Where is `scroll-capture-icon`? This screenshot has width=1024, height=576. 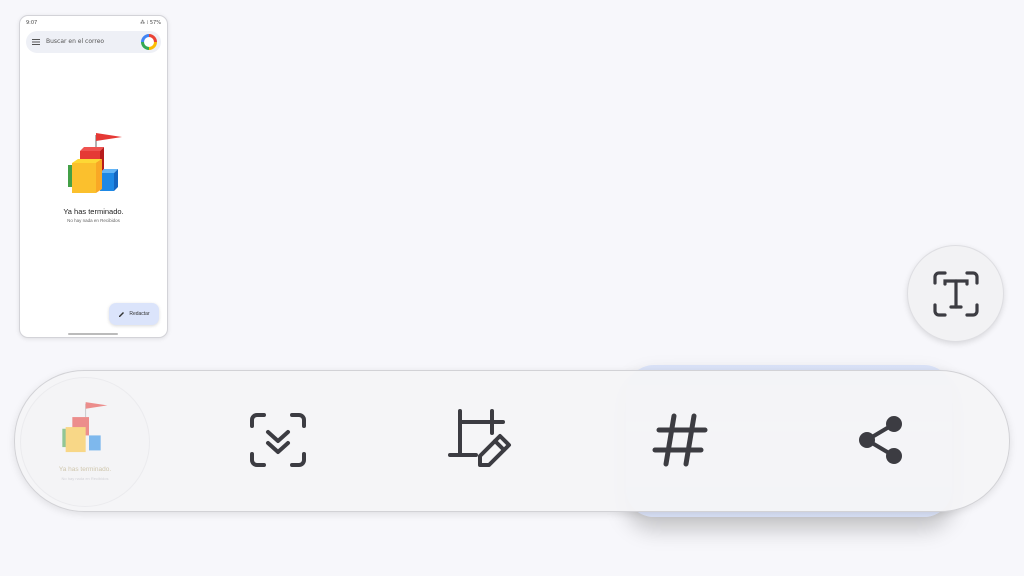
scroll-capture-icon is located at coordinates (278, 440).